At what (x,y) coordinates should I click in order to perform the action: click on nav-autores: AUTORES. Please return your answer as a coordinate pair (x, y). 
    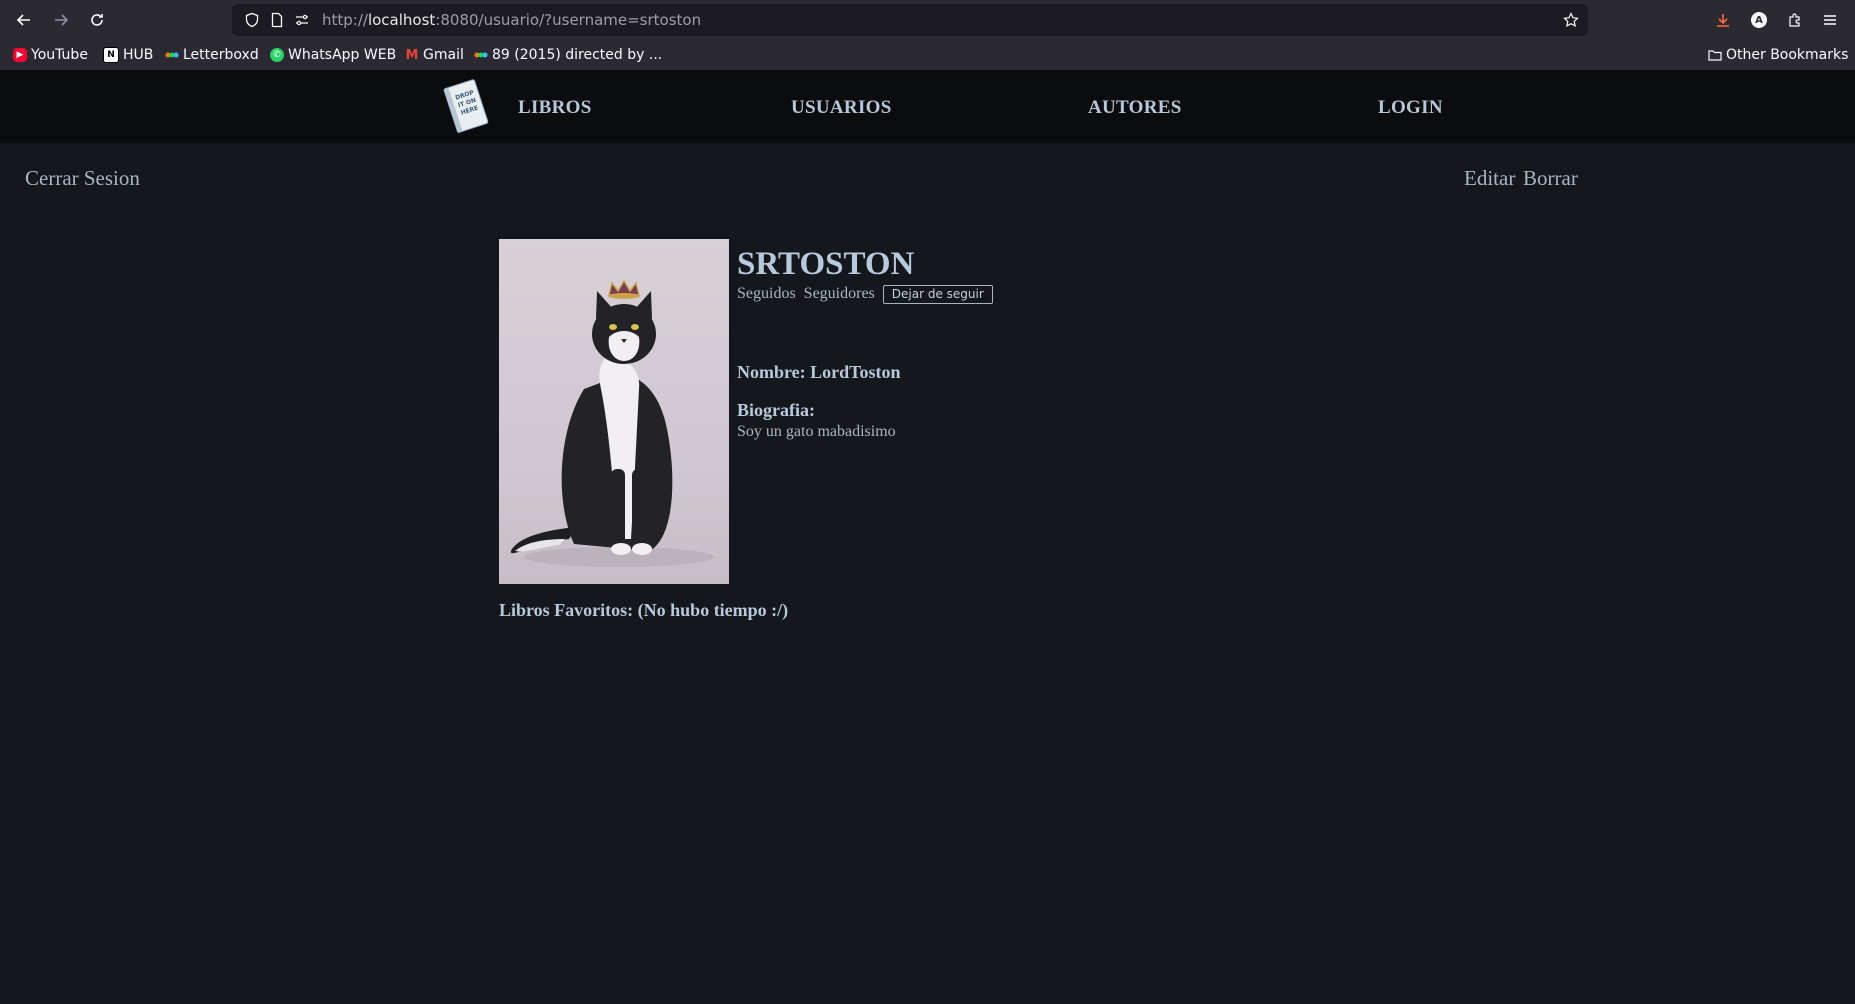
    Looking at the image, I should click on (1135, 108).